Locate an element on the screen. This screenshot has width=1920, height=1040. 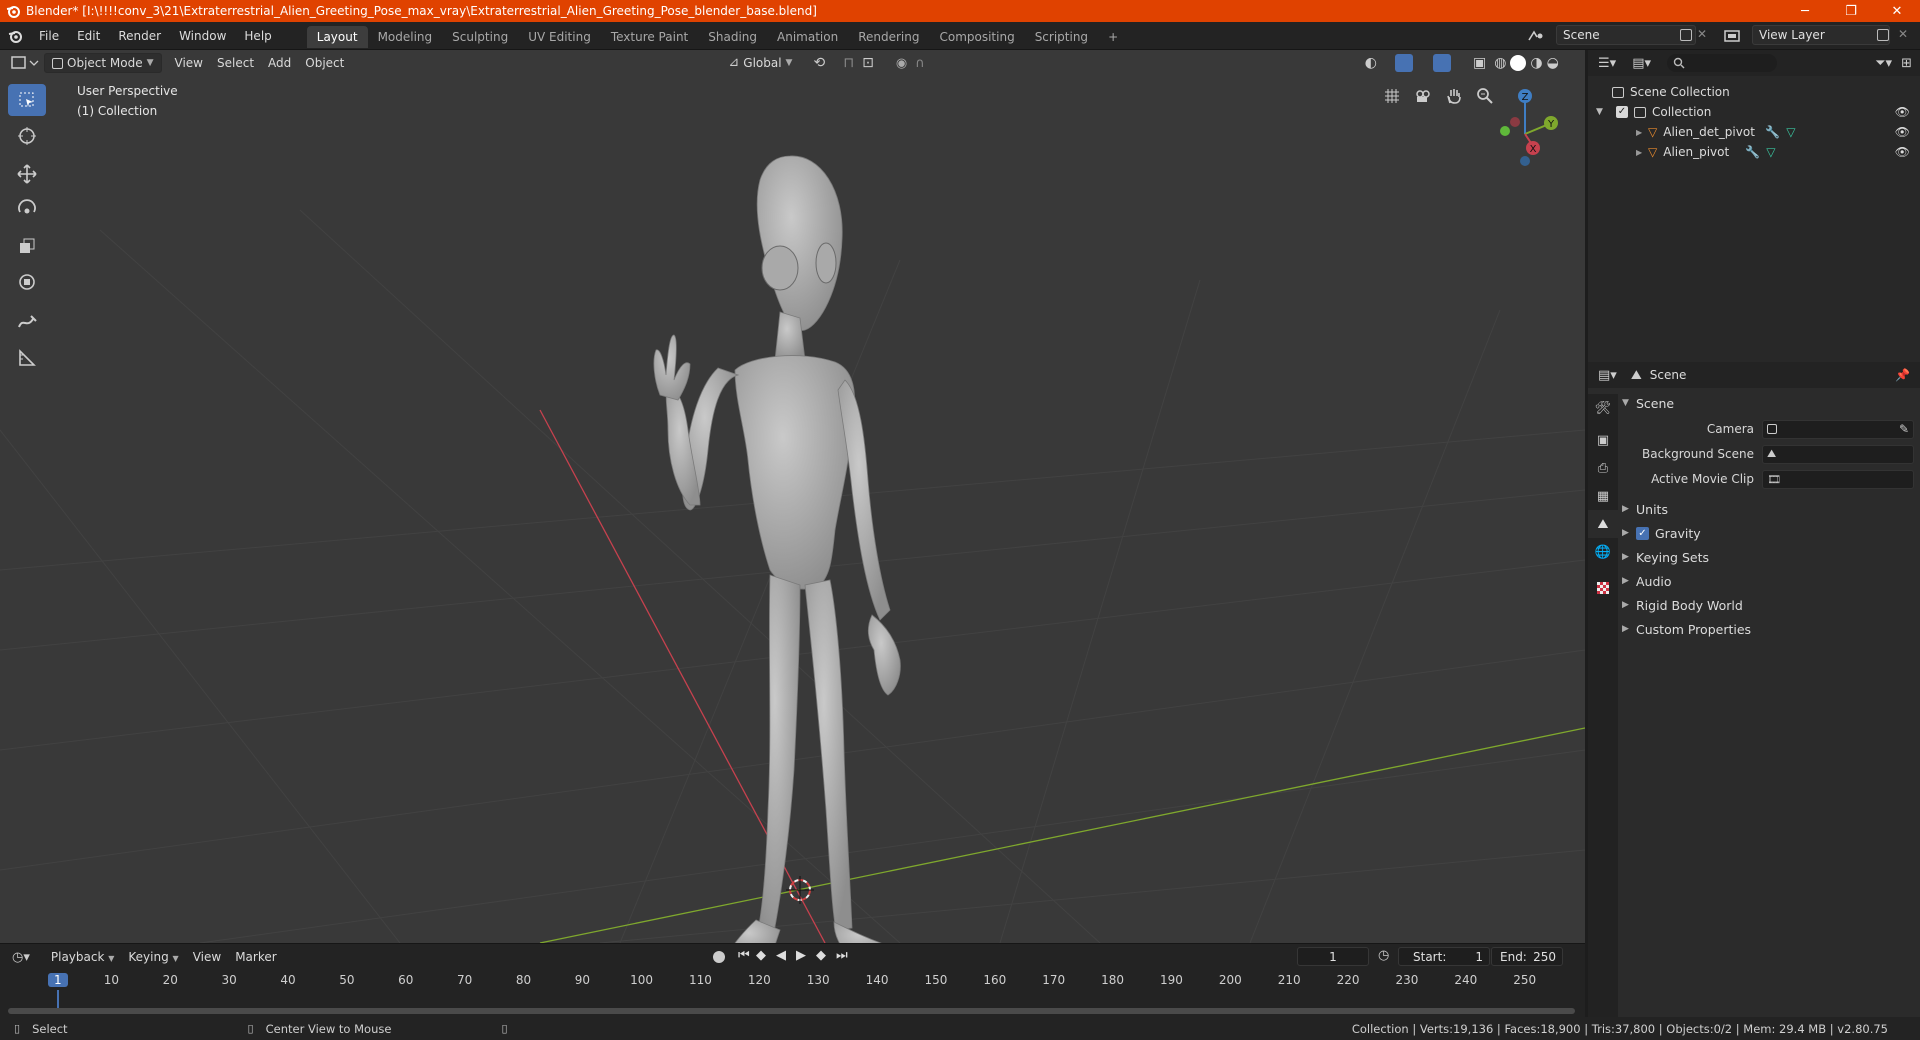
proportional-editing-icon: ◉ is located at coordinates (901, 63).